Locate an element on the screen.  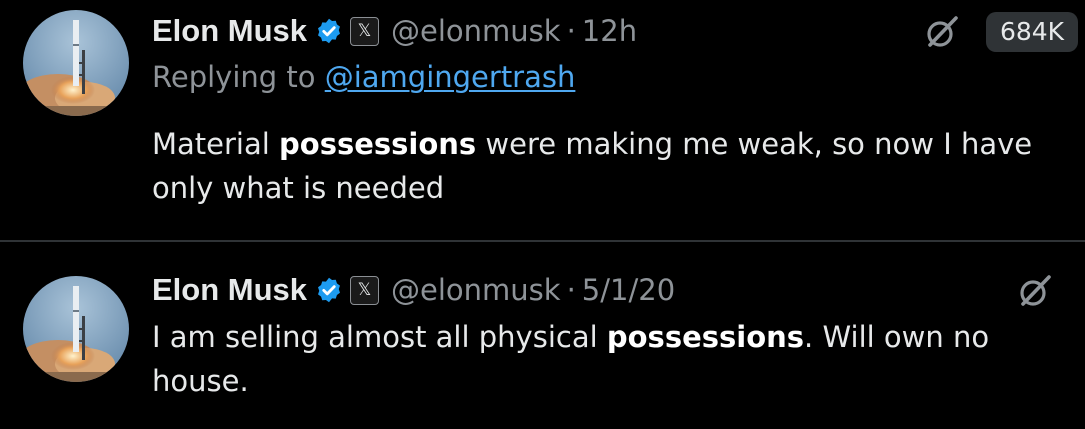
replying-to-line: Replying to @iamgingertrash is located at coordinates (363, 77).